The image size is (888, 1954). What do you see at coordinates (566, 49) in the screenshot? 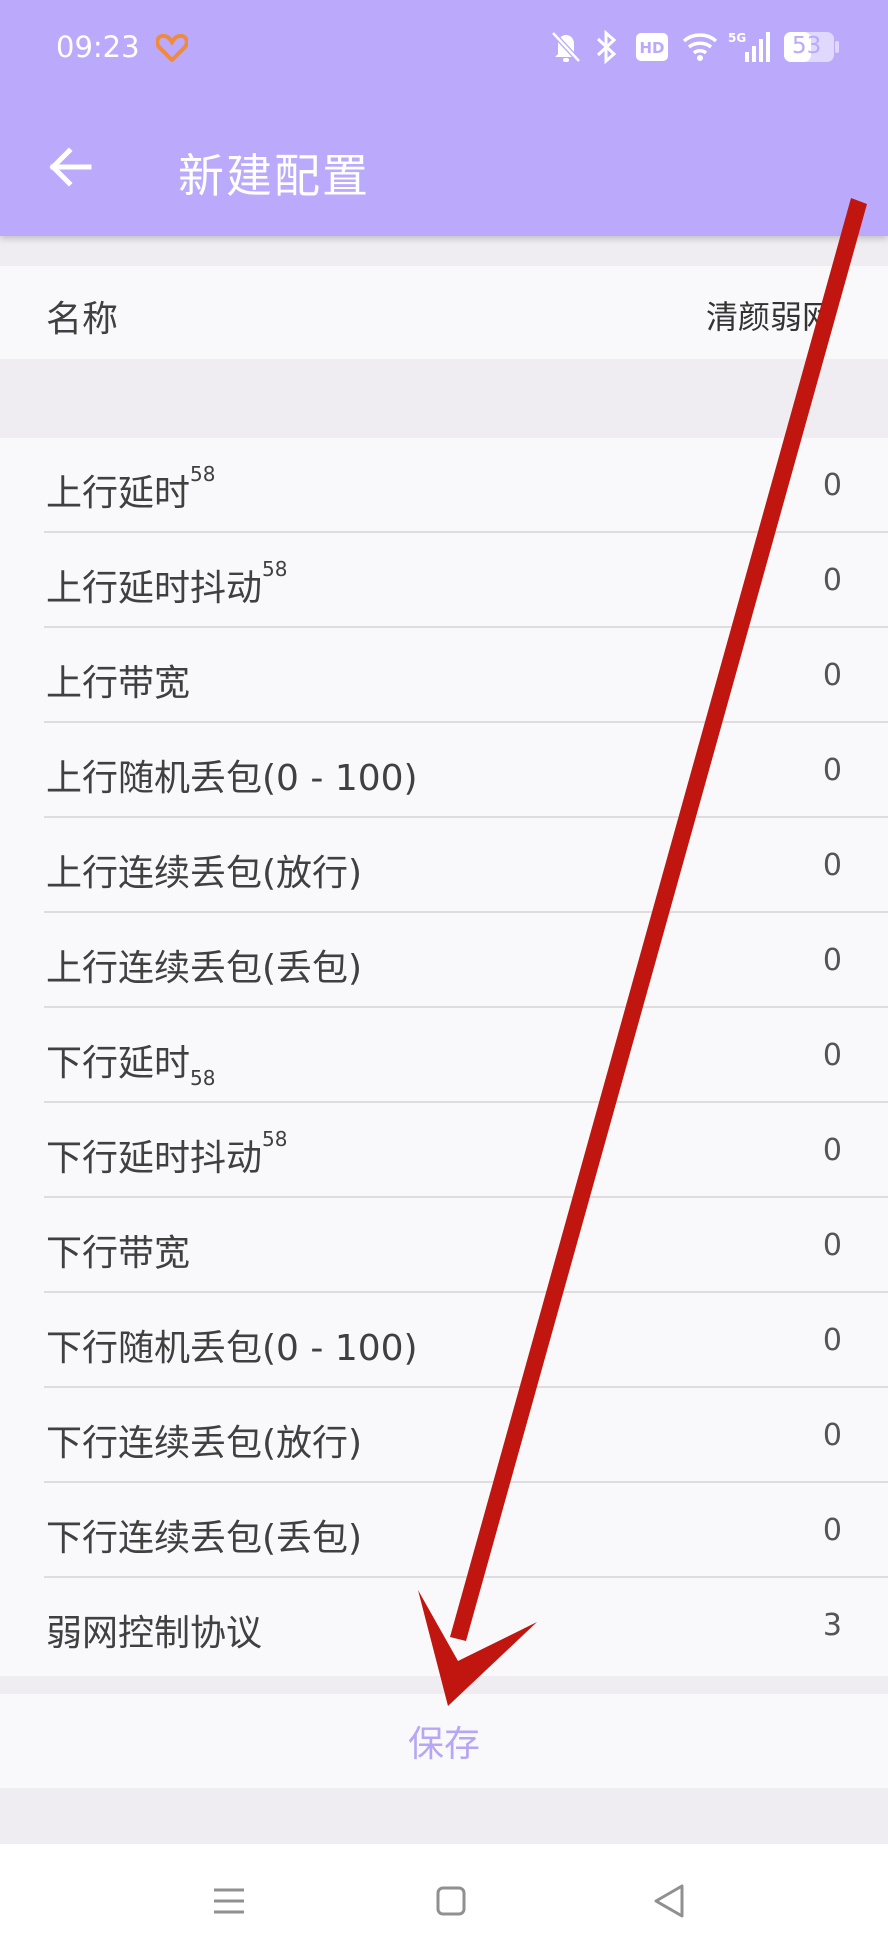
I see `bell-muted-icon` at bounding box center [566, 49].